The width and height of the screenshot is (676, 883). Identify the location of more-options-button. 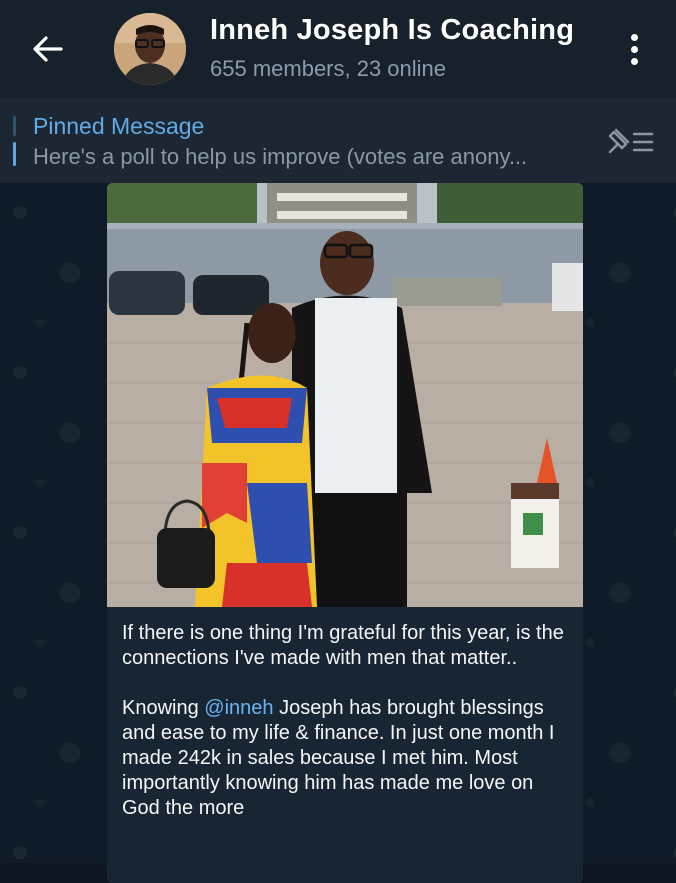
(634, 49).